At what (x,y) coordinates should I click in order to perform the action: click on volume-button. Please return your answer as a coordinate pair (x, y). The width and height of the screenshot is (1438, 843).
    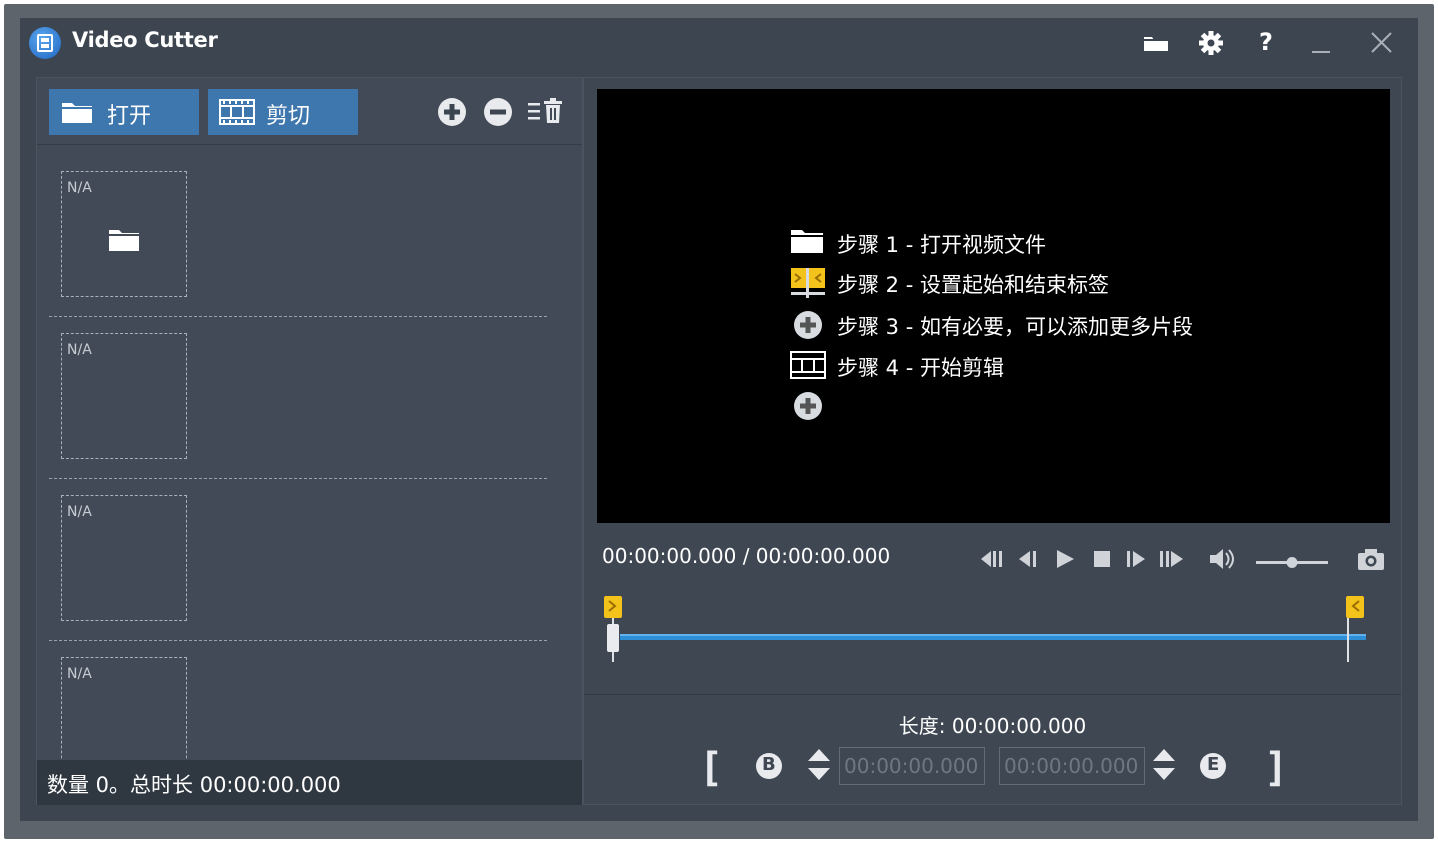
    Looking at the image, I should click on (1221, 559).